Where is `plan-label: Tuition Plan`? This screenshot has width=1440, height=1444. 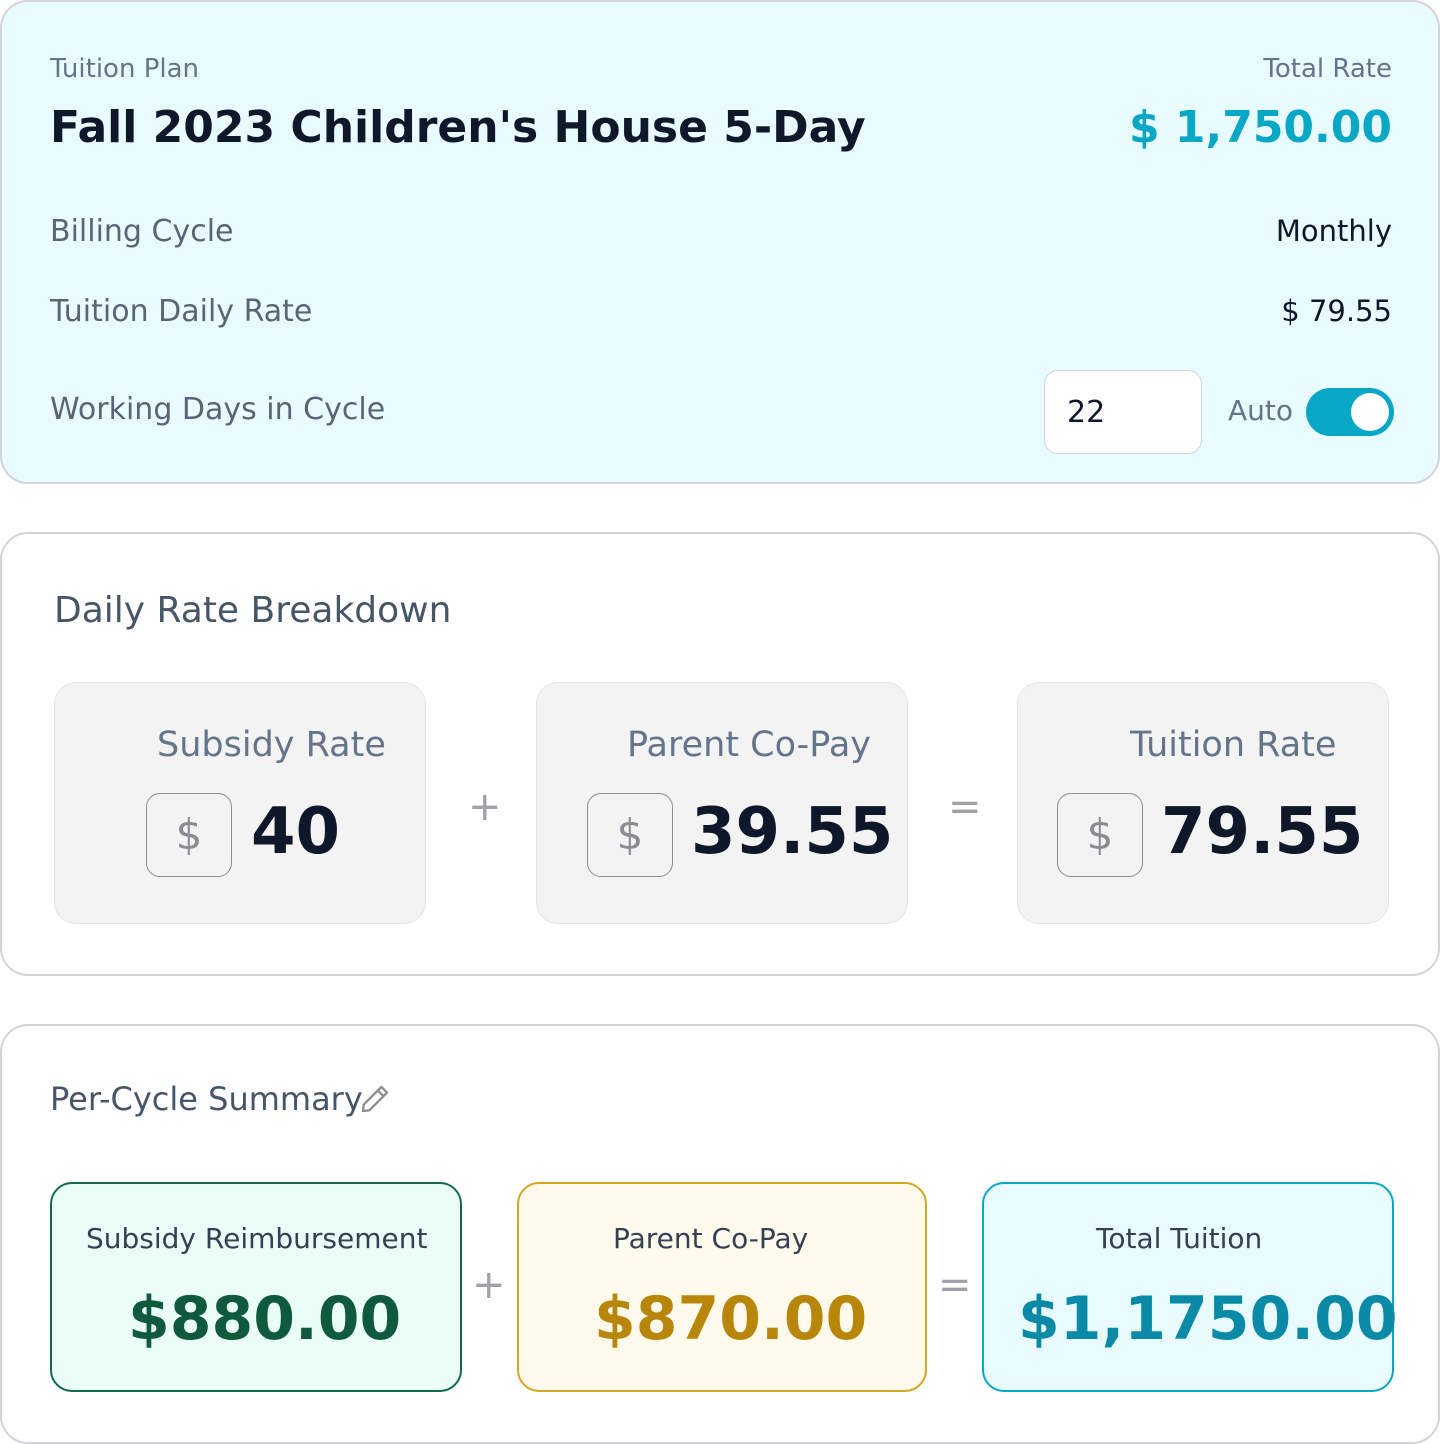
plan-label: Tuition Plan is located at coordinates (125, 69).